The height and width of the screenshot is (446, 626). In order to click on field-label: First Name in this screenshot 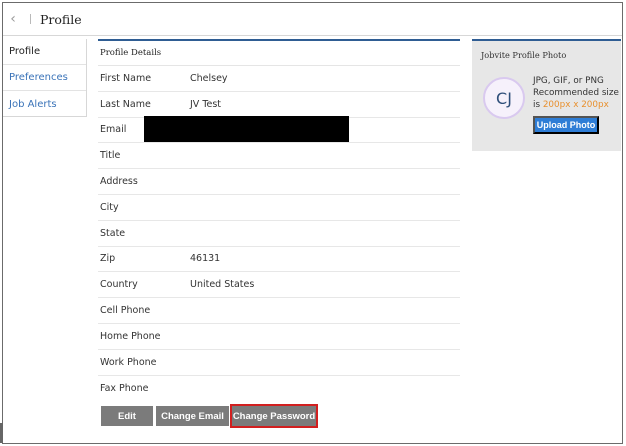, I will do `click(126, 78)`.